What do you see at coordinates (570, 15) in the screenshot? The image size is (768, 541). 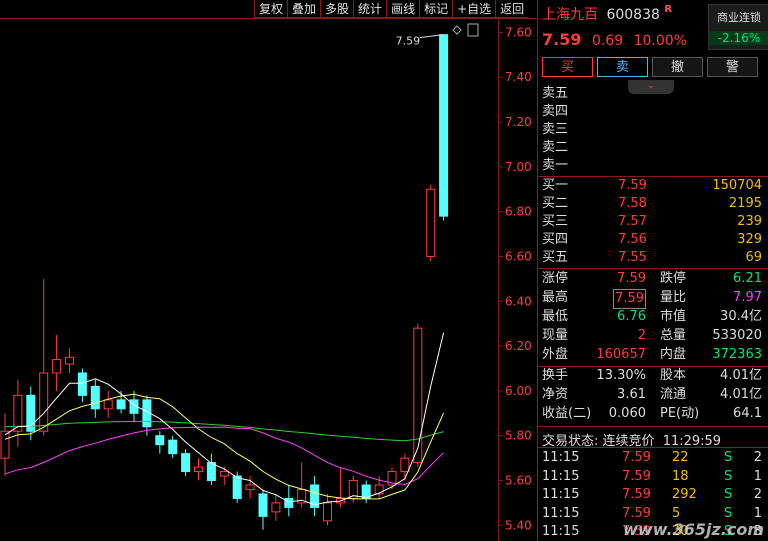 I see `stock-name: 上海九百` at bounding box center [570, 15].